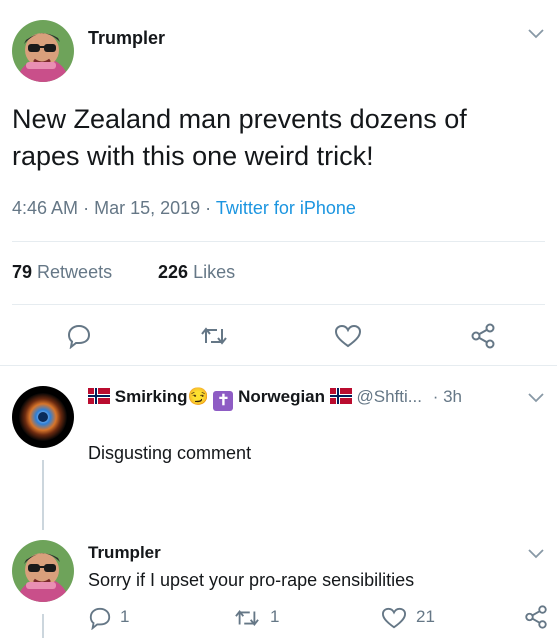  I want to click on retweets-count: 79, so click(22, 272).